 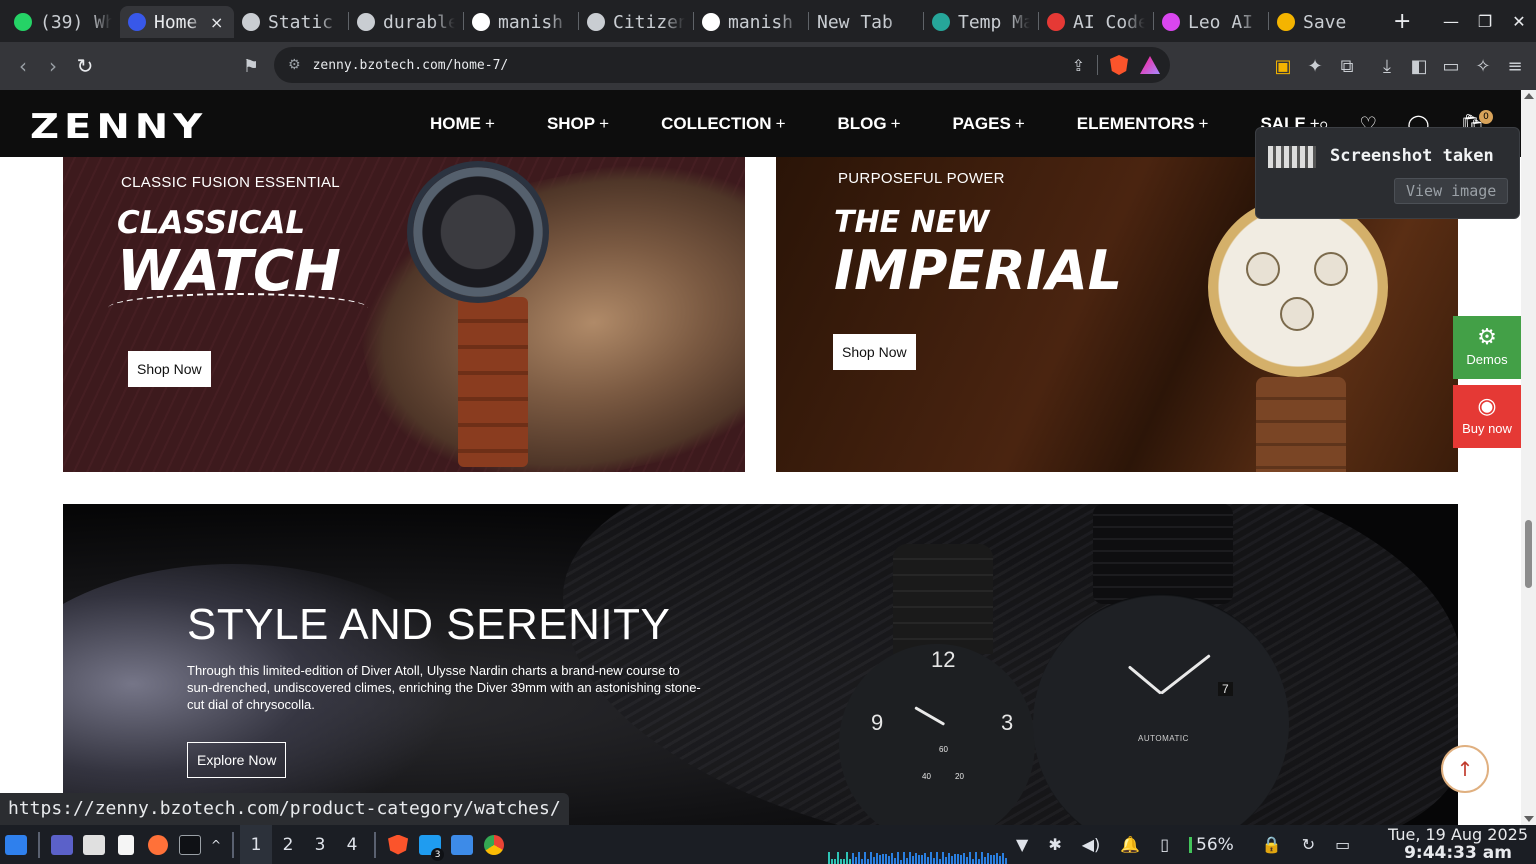 I want to click on close-window-icon: ✕, so click(x=1519, y=21).